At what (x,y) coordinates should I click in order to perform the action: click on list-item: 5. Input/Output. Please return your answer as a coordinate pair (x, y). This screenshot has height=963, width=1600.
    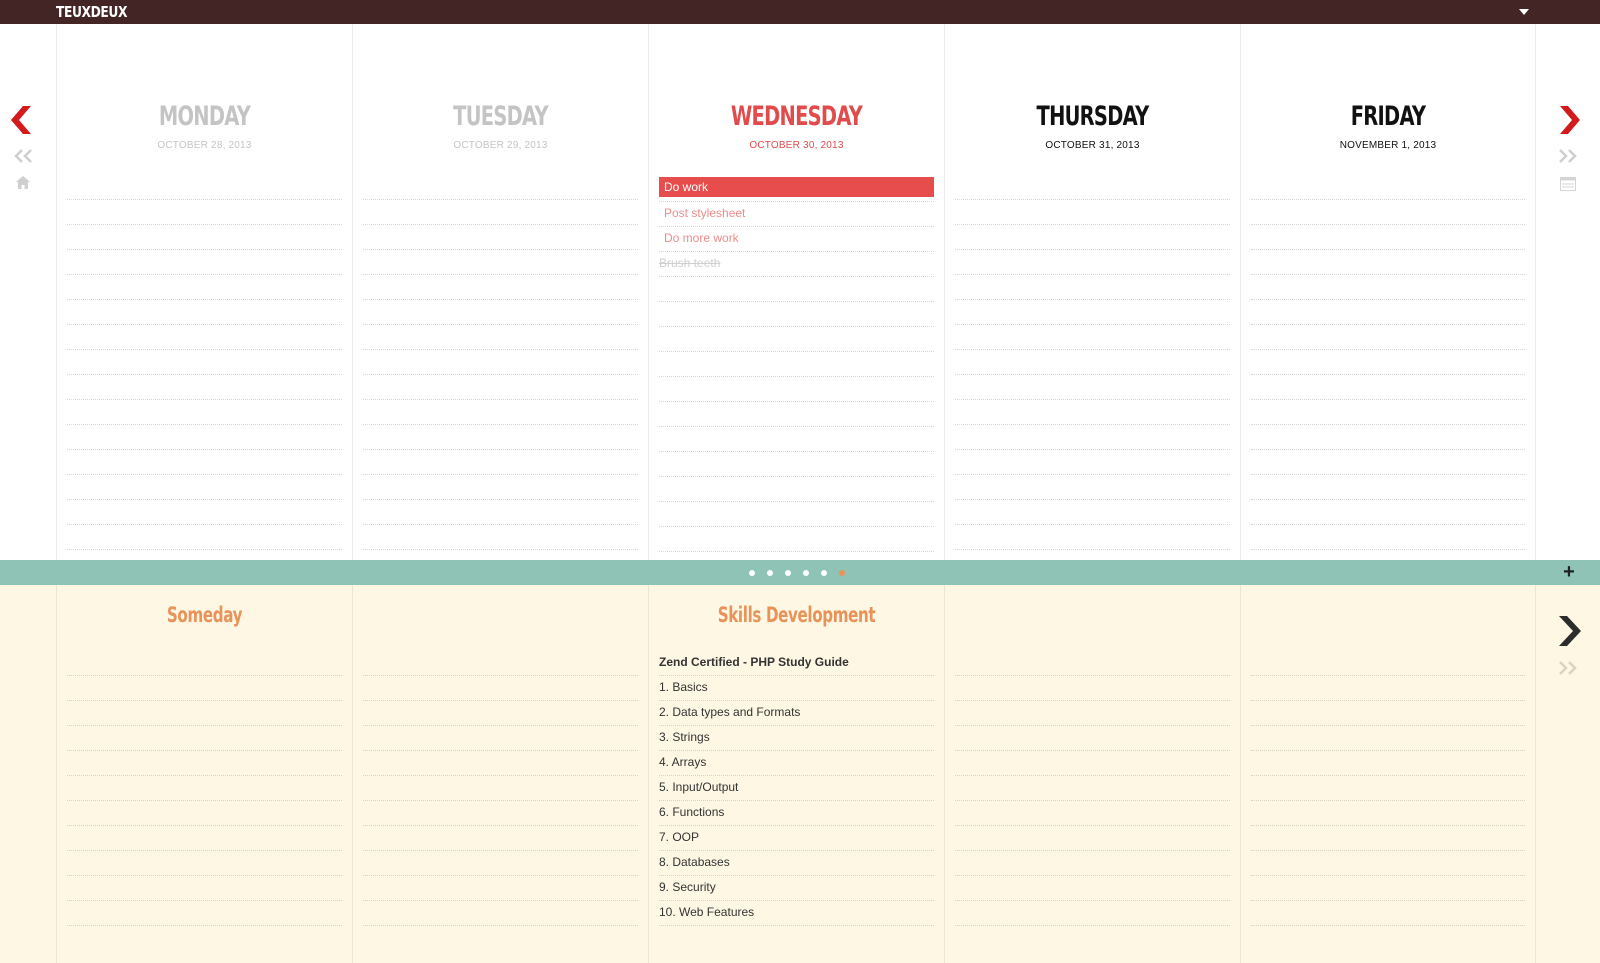
    Looking at the image, I should click on (796, 787).